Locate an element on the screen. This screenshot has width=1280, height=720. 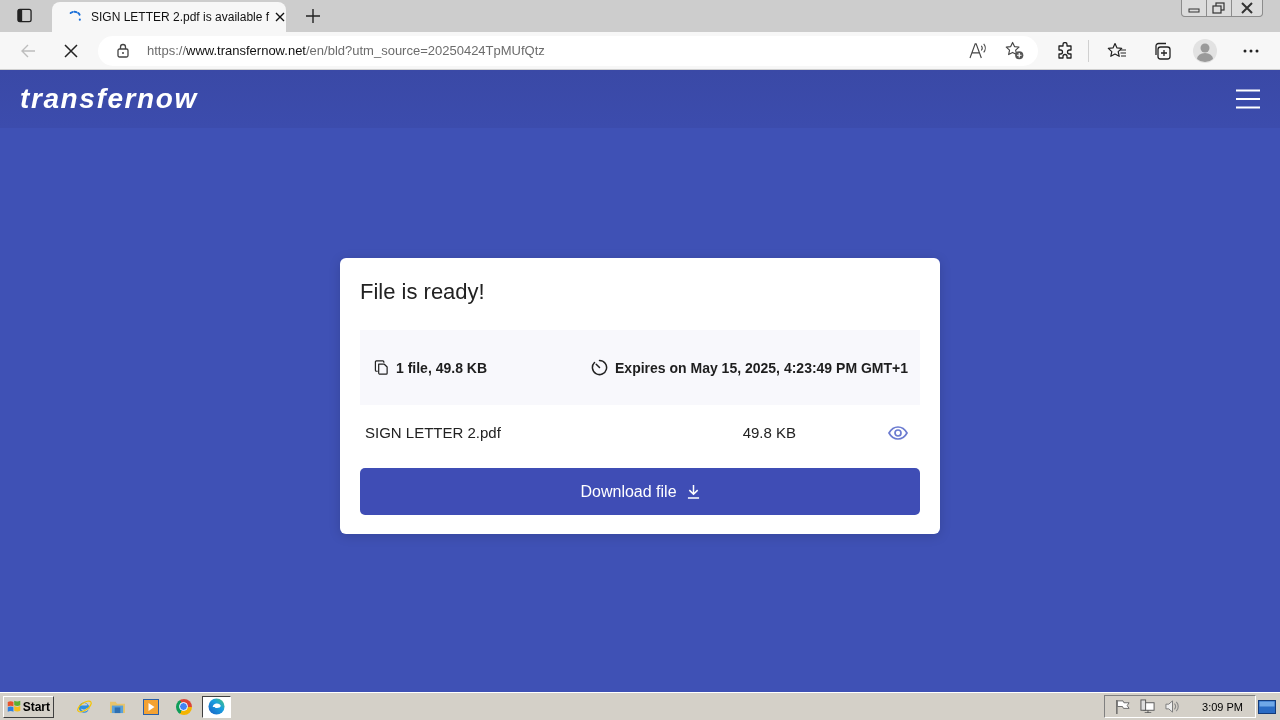
copy-icon is located at coordinates (381, 367).